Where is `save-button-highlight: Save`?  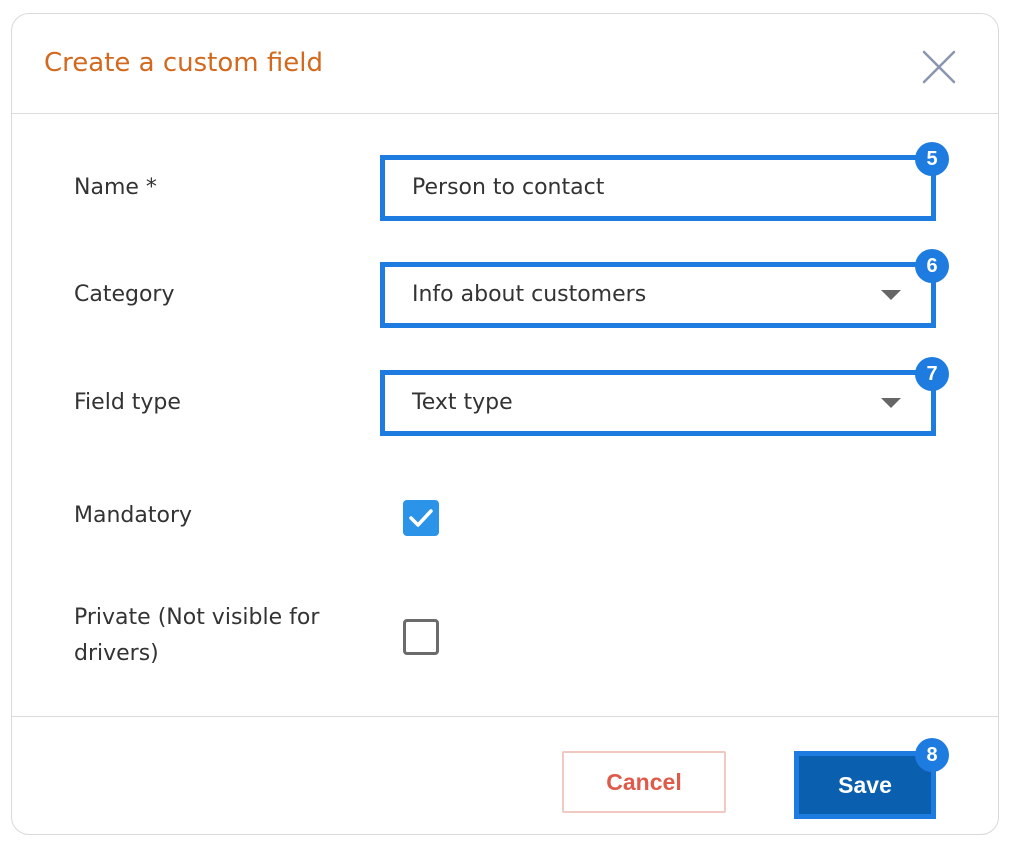 save-button-highlight: Save is located at coordinates (865, 785).